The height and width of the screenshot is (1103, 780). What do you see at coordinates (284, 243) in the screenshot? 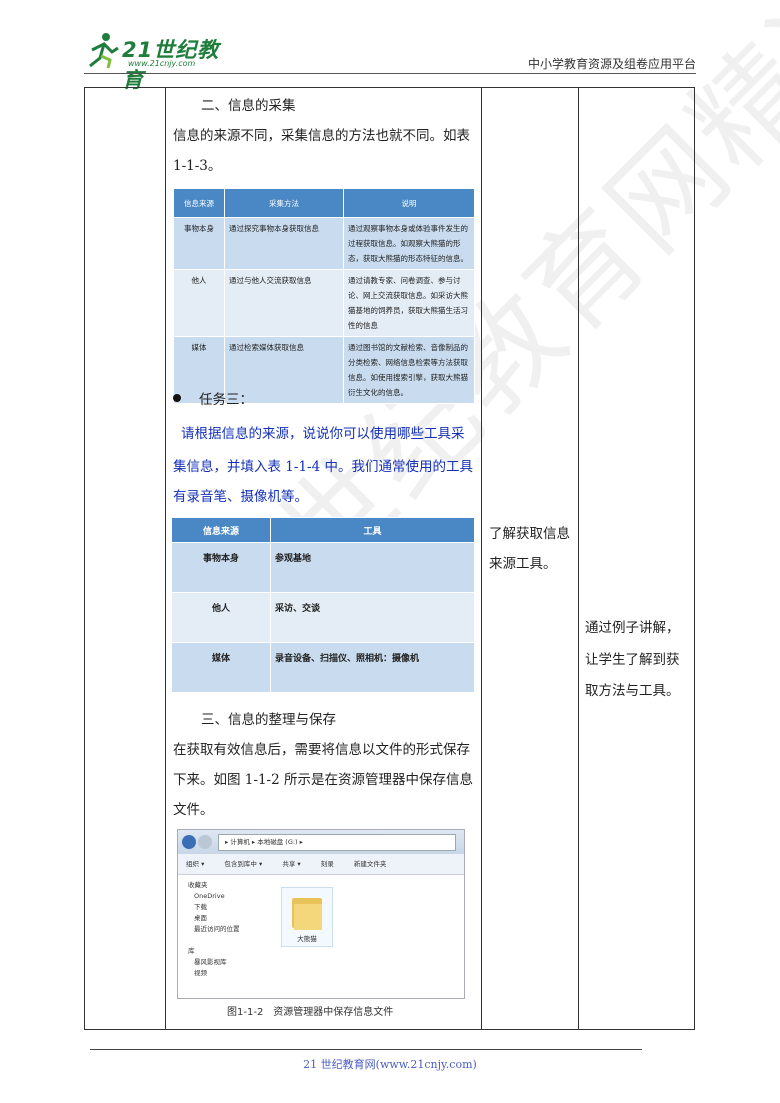
I see `table-cell: 通过探究事物本身获取信息` at bounding box center [284, 243].